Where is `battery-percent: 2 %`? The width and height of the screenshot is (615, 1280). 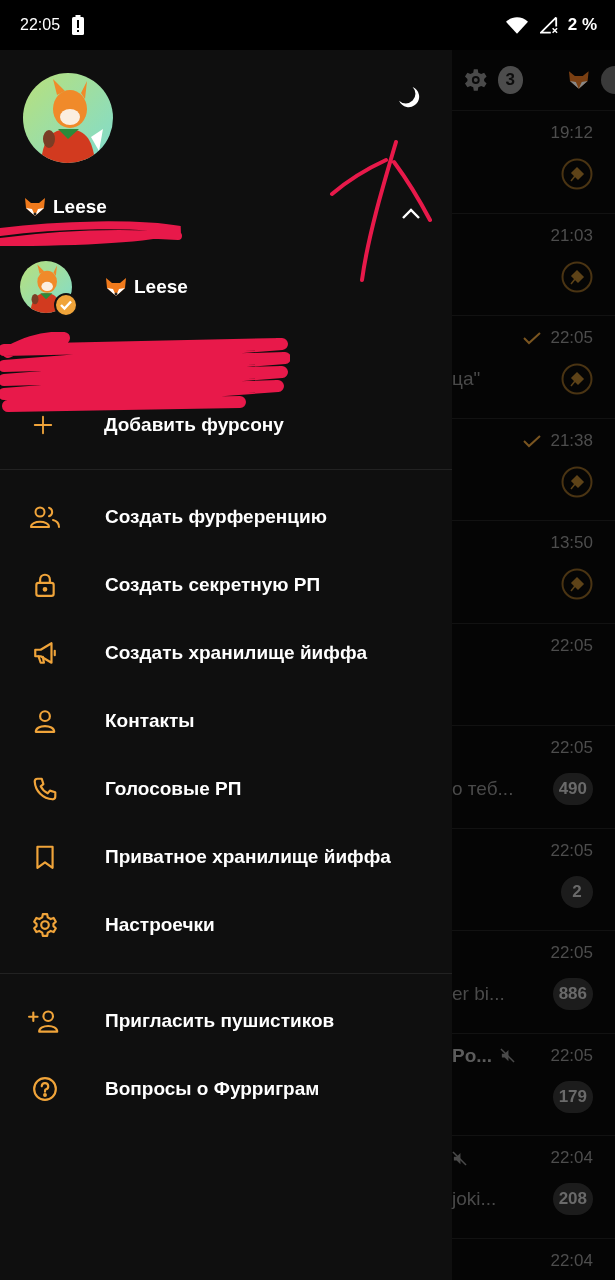 battery-percent: 2 % is located at coordinates (582, 25).